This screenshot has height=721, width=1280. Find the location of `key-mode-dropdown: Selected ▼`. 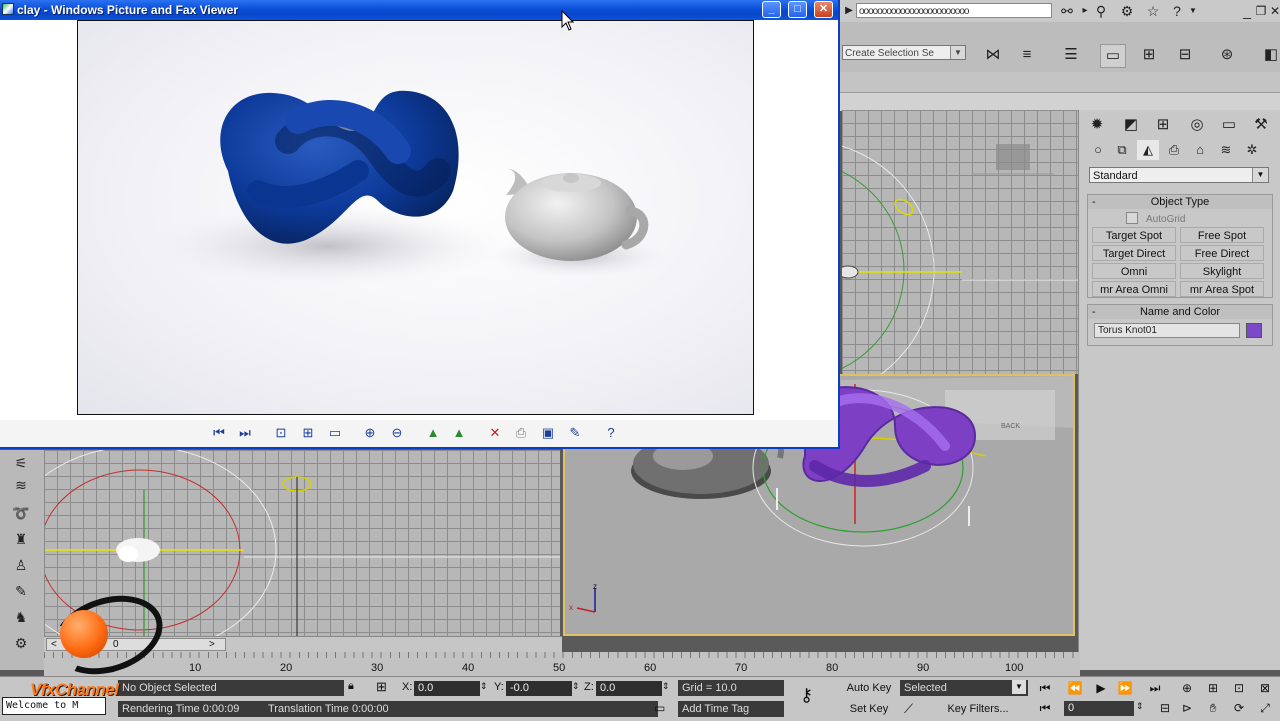

key-mode-dropdown: Selected ▼ is located at coordinates (964, 688).